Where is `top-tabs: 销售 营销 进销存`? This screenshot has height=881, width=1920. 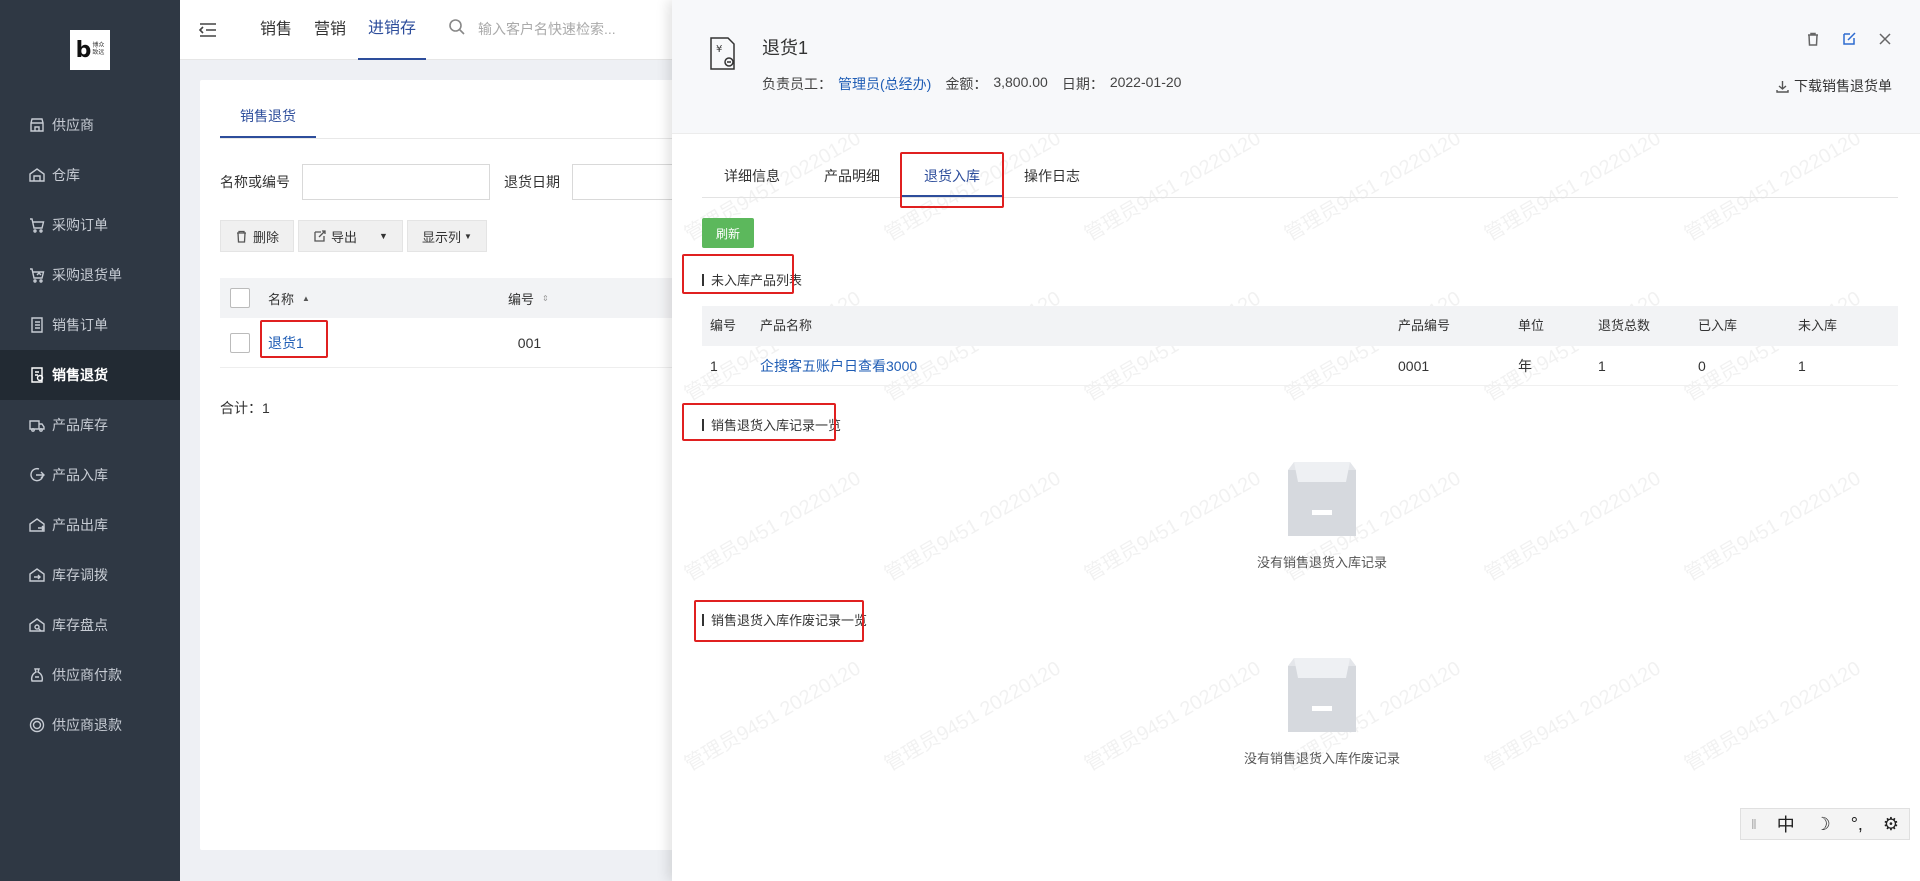 top-tabs: 销售 营销 进销存 is located at coordinates (339, 30).